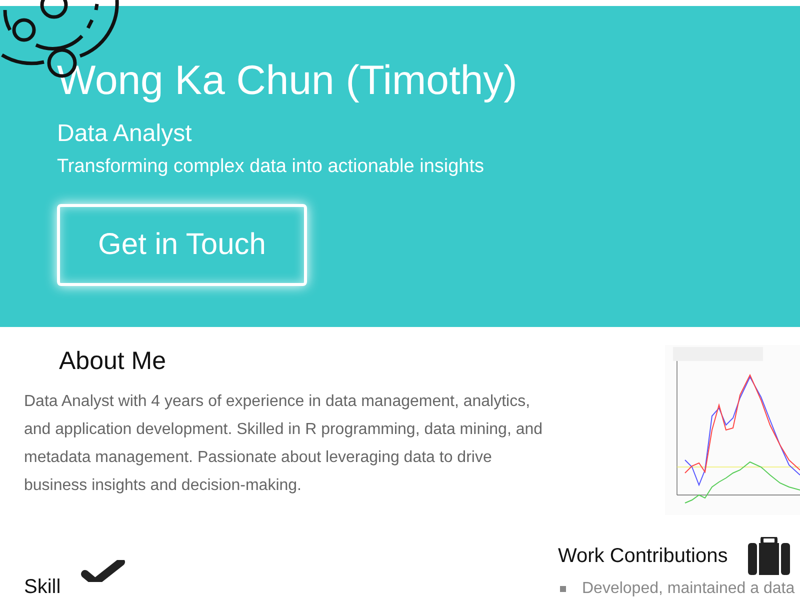 The image size is (800, 600). Describe the element at coordinates (688, 589) in the screenshot. I see `work-item: Developed, maintained a data` at that location.